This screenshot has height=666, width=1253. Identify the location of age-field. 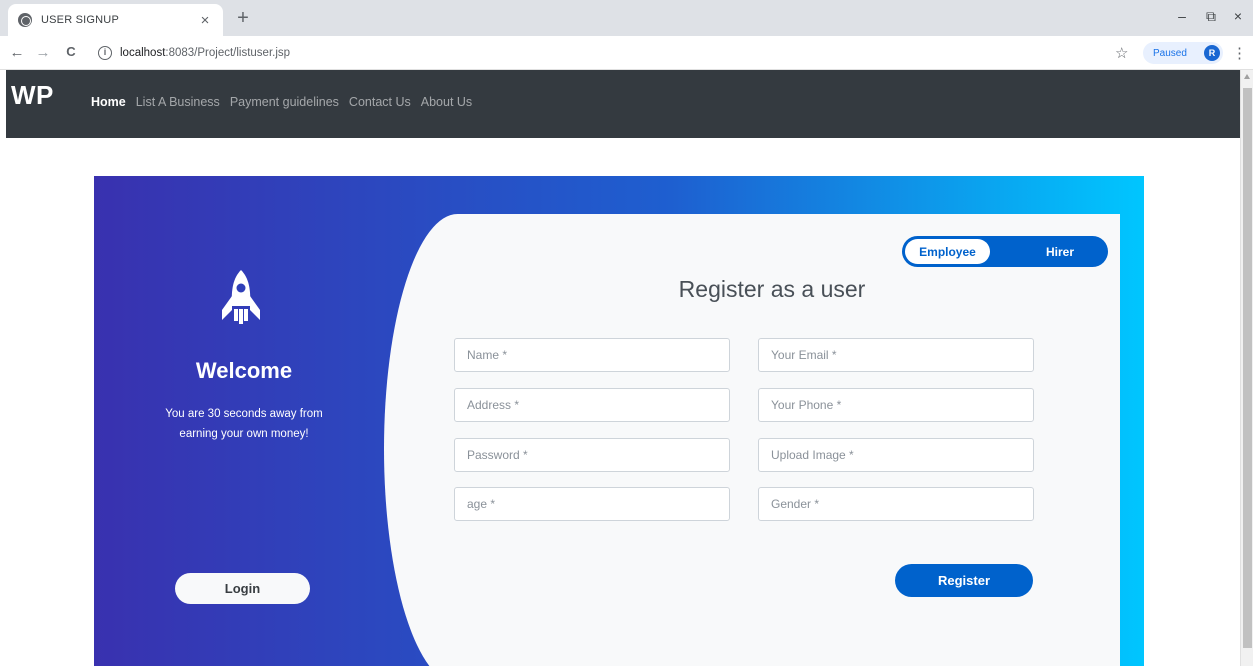
(592, 504).